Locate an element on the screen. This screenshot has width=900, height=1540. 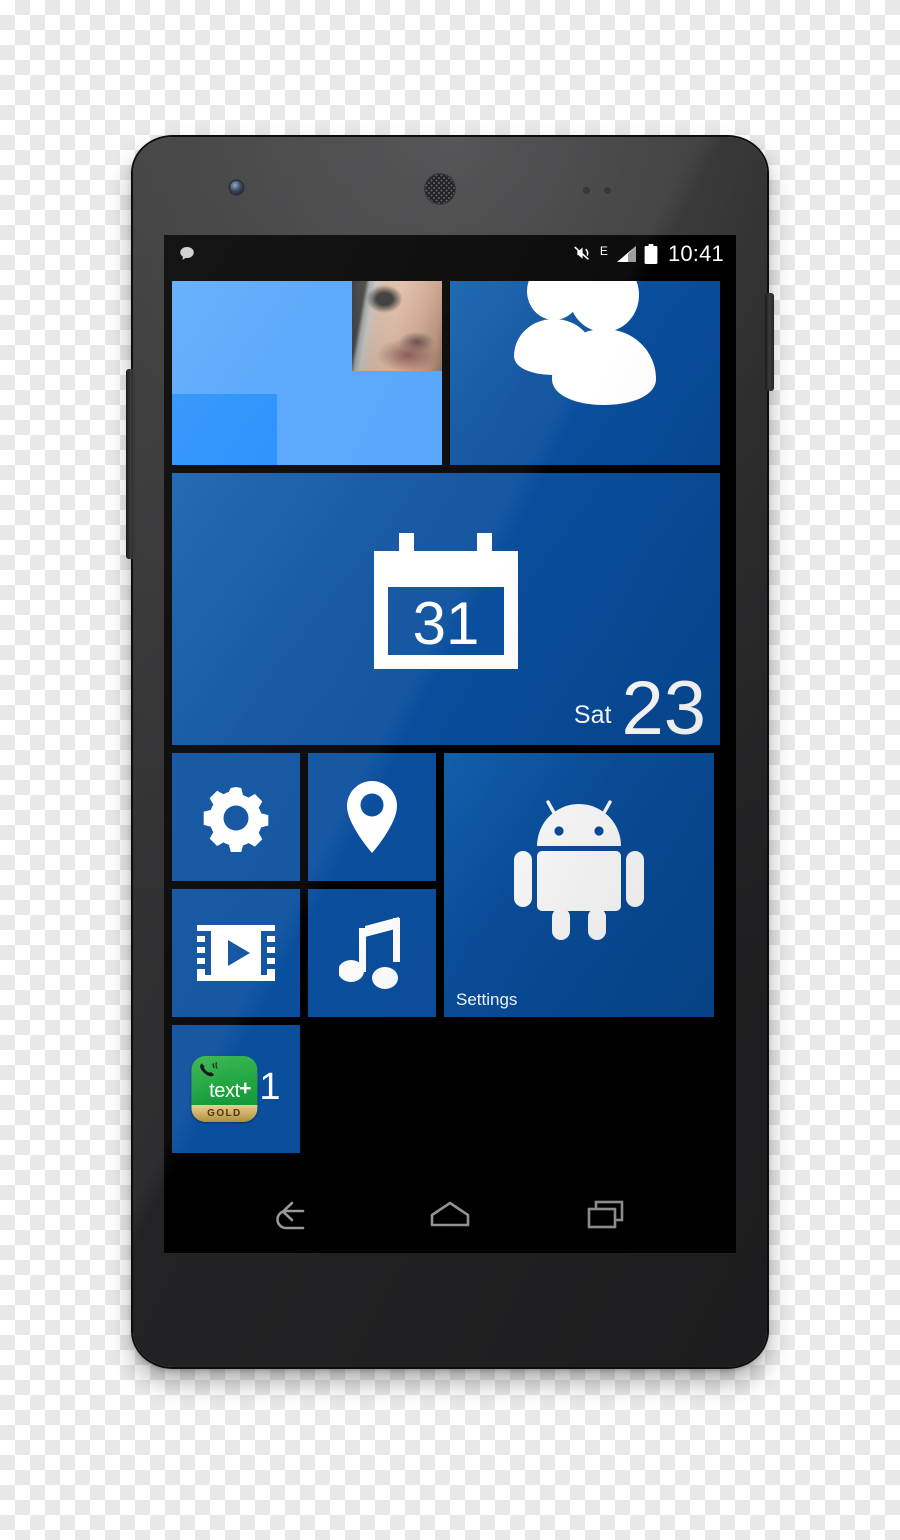
status-bar-clock: 10:41 is located at coordinates (695, 253).